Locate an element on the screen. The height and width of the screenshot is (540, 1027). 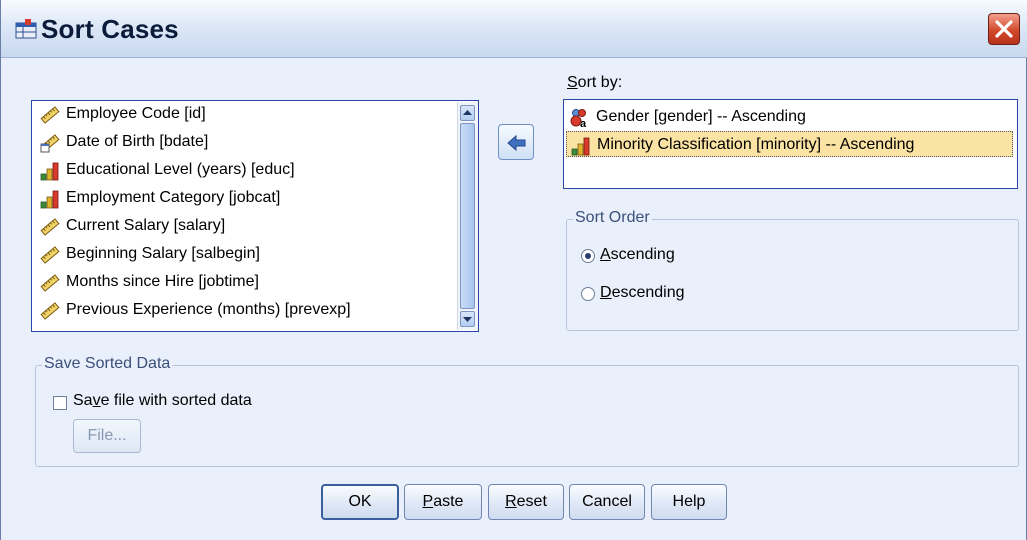
variables-scrollbar is located at coordinates (467, 216).